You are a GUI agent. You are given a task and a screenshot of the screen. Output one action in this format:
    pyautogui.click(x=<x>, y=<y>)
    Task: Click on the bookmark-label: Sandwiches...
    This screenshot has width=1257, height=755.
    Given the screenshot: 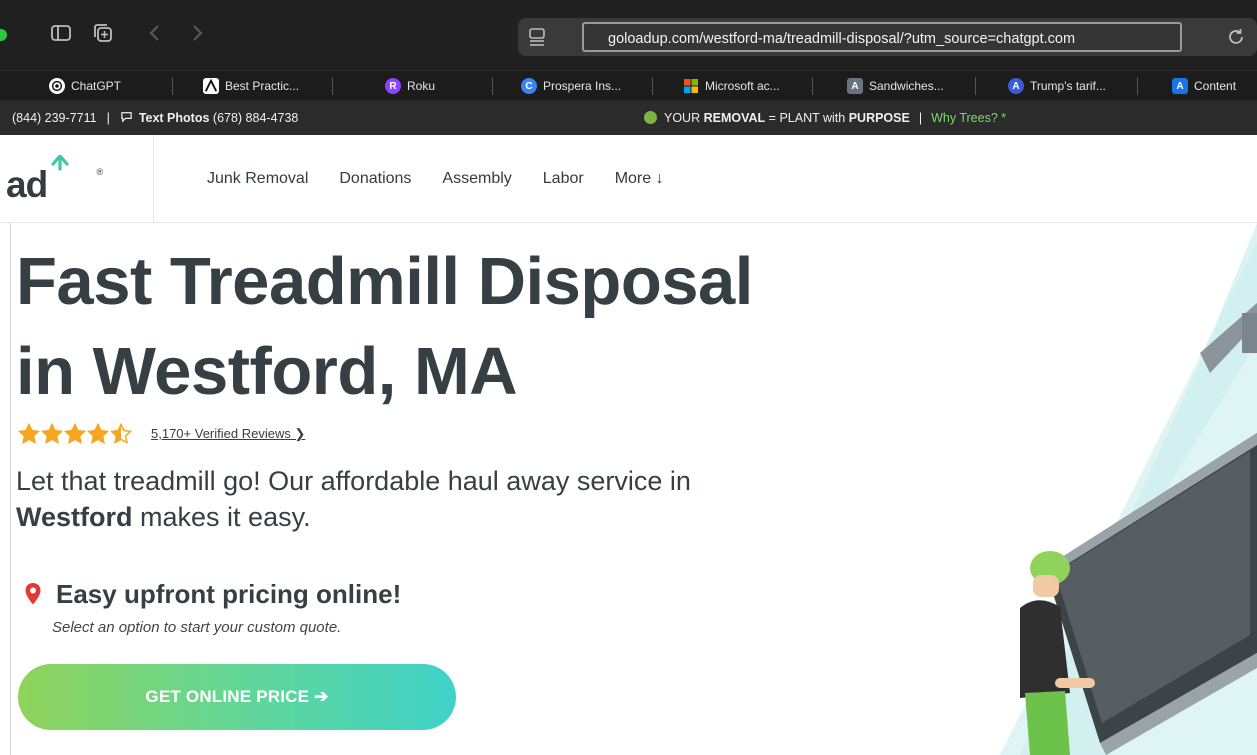 What is the action you would take?
    pyautogui.click(x=906, y=86)
    